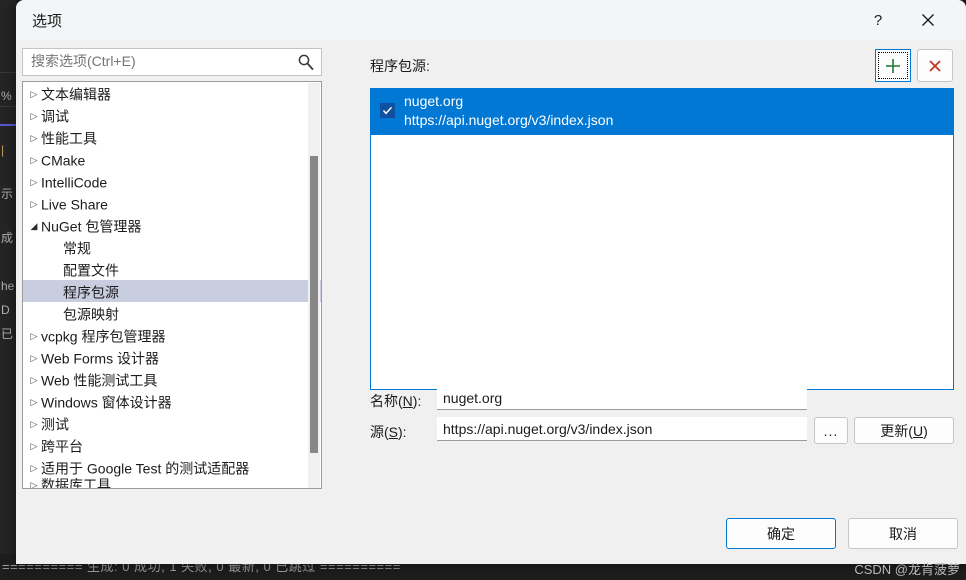 The width and height of the screenshot is (966, 580). Describe the element at coordinates (903, 533) in the screenshot. I see `cancel-button: 取消` at that location.